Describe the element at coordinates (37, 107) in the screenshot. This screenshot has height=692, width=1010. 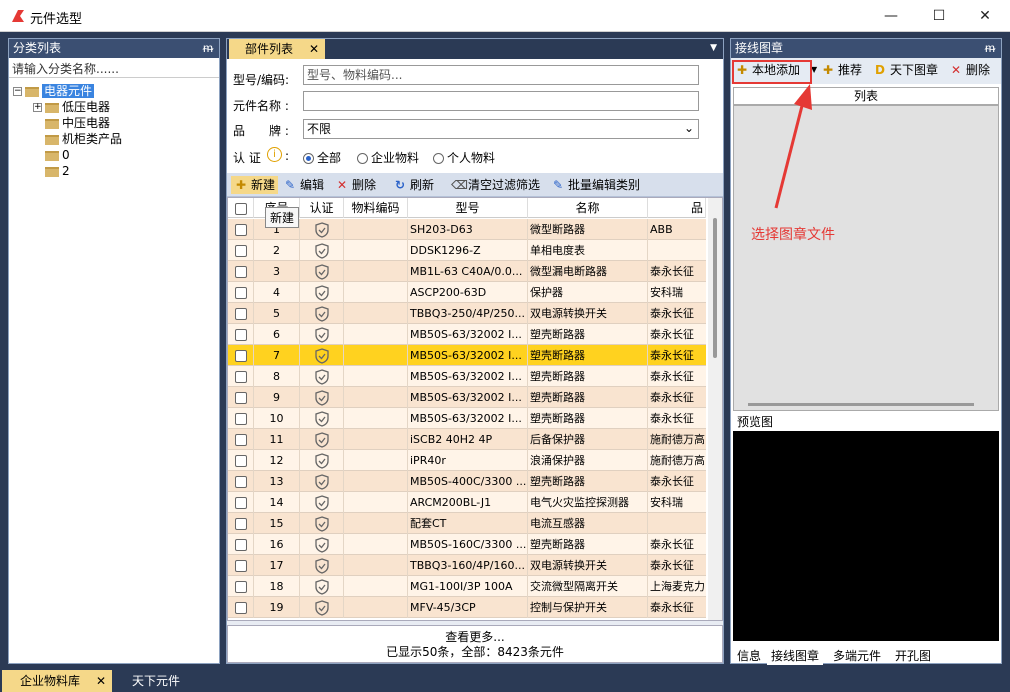
I see `expand-icon: +` at that location.